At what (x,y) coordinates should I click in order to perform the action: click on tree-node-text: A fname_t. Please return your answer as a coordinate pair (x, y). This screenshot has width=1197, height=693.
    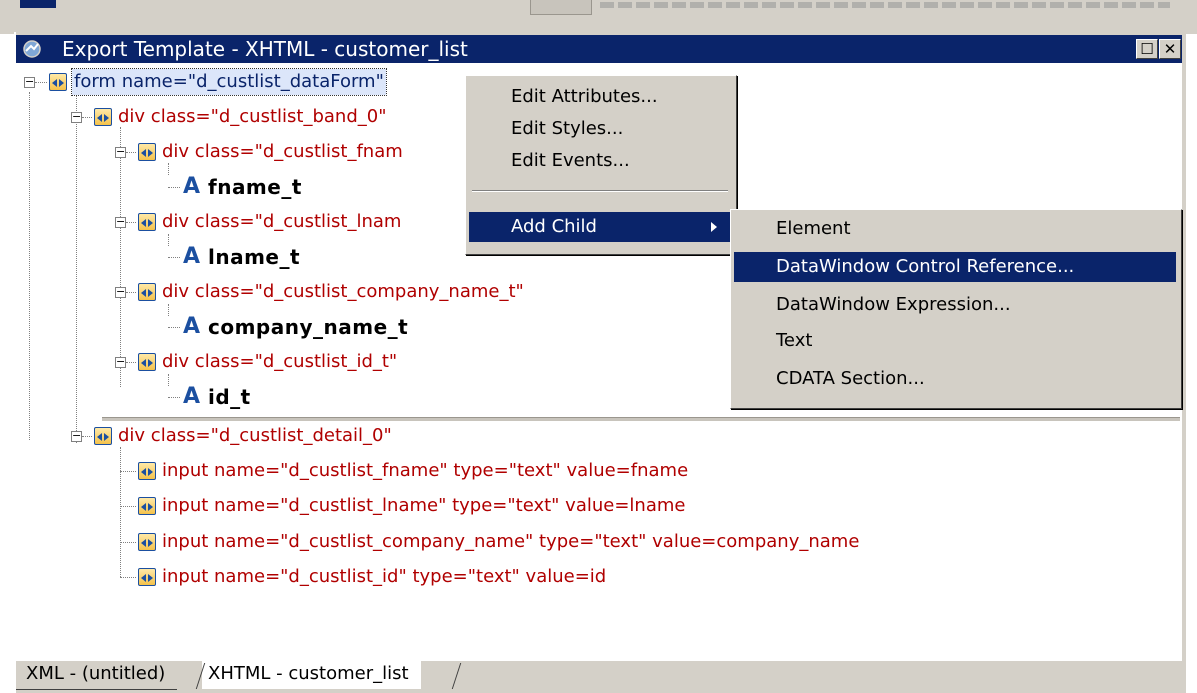
    Looking at the image, I should click on (241, 187).